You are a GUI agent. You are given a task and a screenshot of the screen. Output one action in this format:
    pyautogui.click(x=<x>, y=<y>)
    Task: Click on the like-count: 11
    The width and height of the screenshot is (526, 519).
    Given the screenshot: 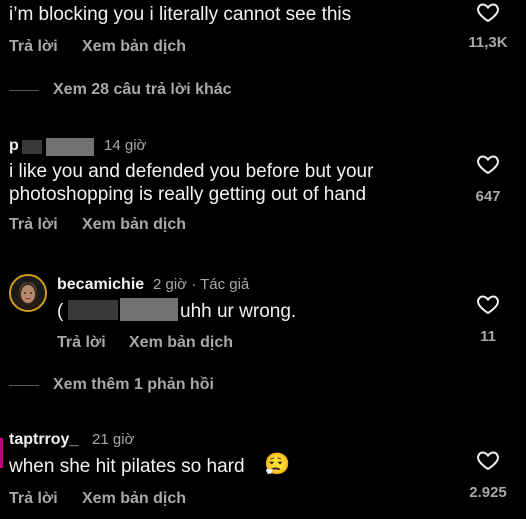 What is the action you would take?
    pyautogui.click(x=488, y=336)
    